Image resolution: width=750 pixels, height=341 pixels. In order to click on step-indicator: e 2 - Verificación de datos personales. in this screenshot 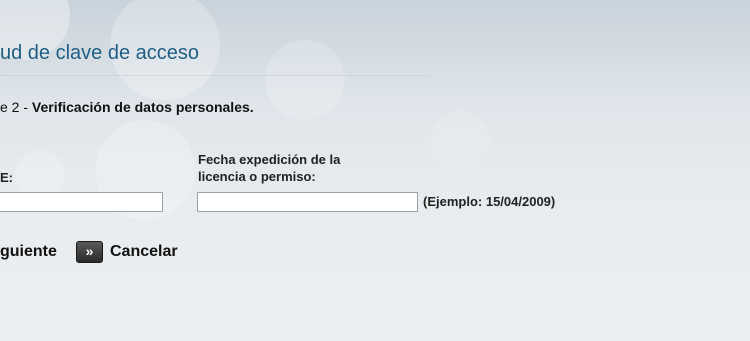, I will do `click(127, 107)`.